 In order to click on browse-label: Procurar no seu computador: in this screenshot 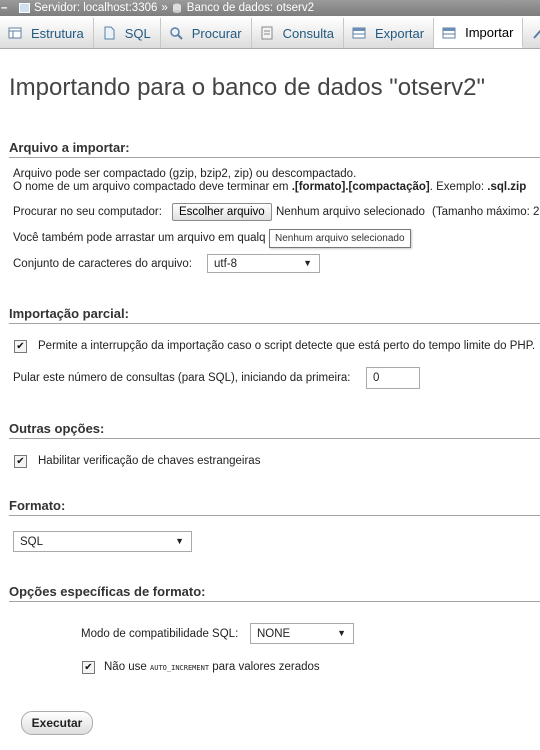, I will do `click(87, 212)`.